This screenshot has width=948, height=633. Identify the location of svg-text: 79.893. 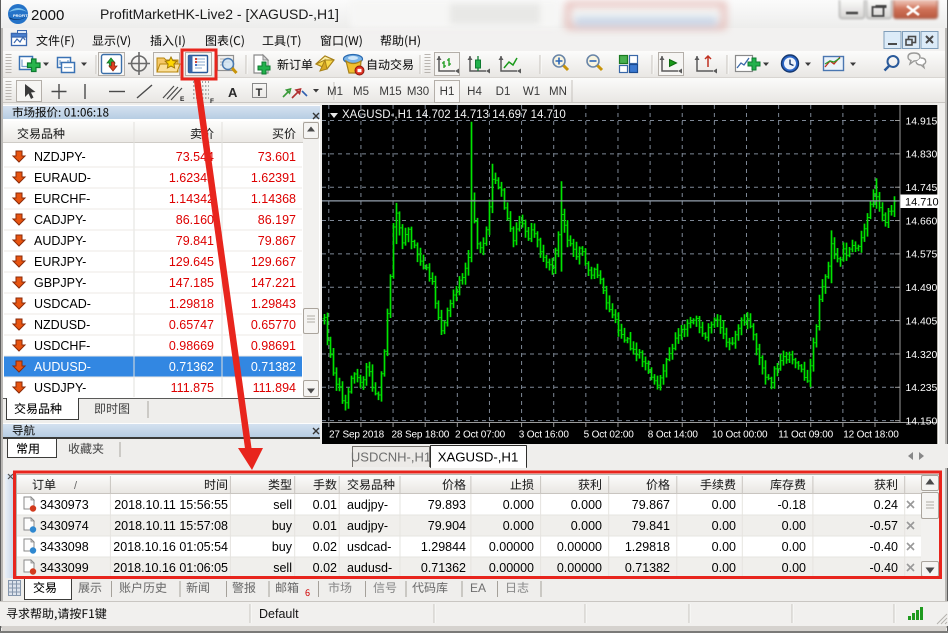
(447, 505).